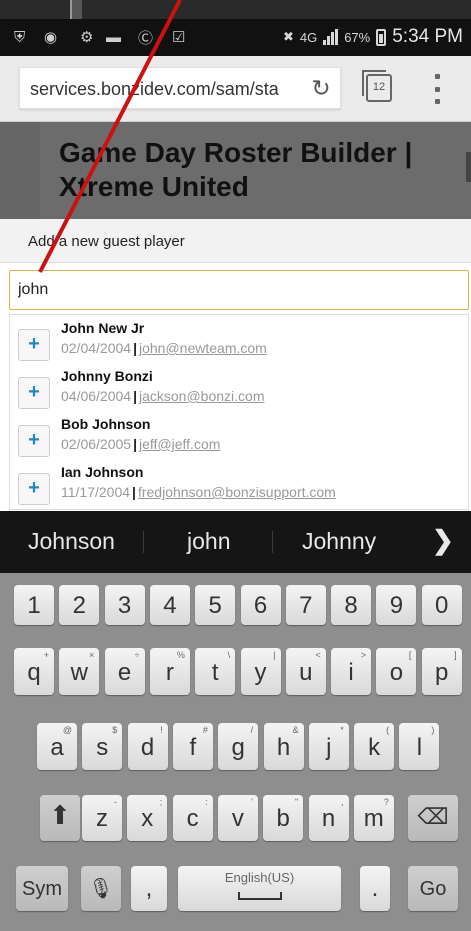 The image size is (471, 931). I want to click on letter-key-f: # f, so click(192, 746).